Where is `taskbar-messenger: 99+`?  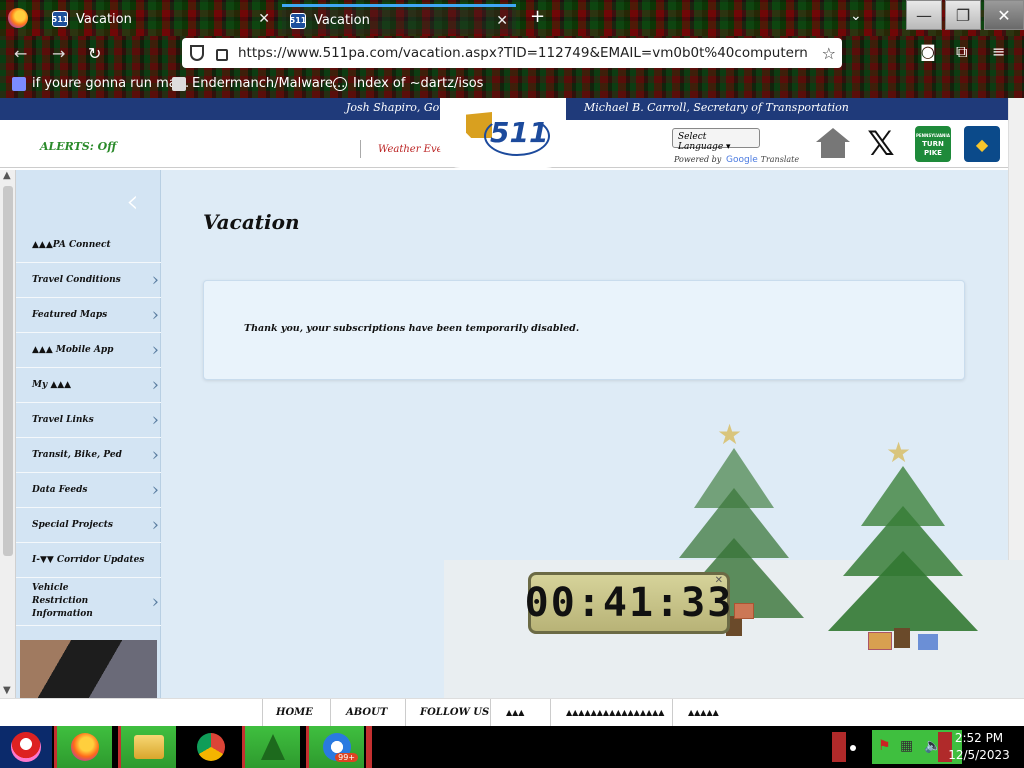 taskbar-messenger: 99+ is located at coordinates (335, 747).